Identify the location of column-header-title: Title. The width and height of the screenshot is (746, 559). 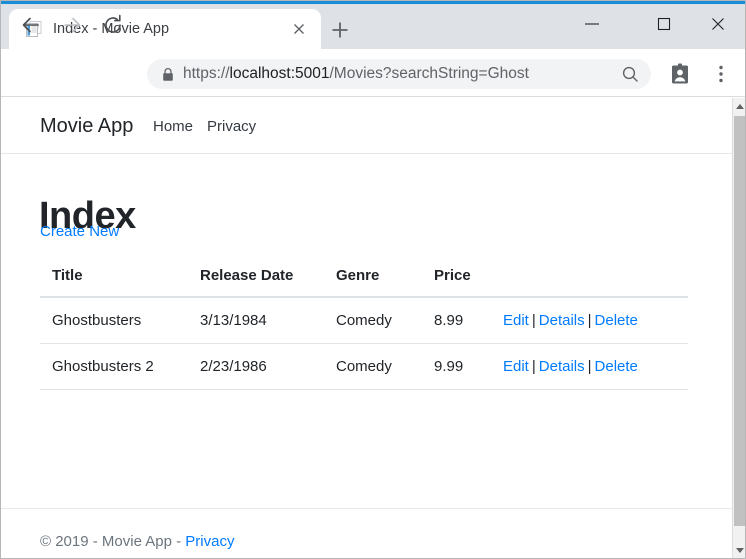
(67, 275).